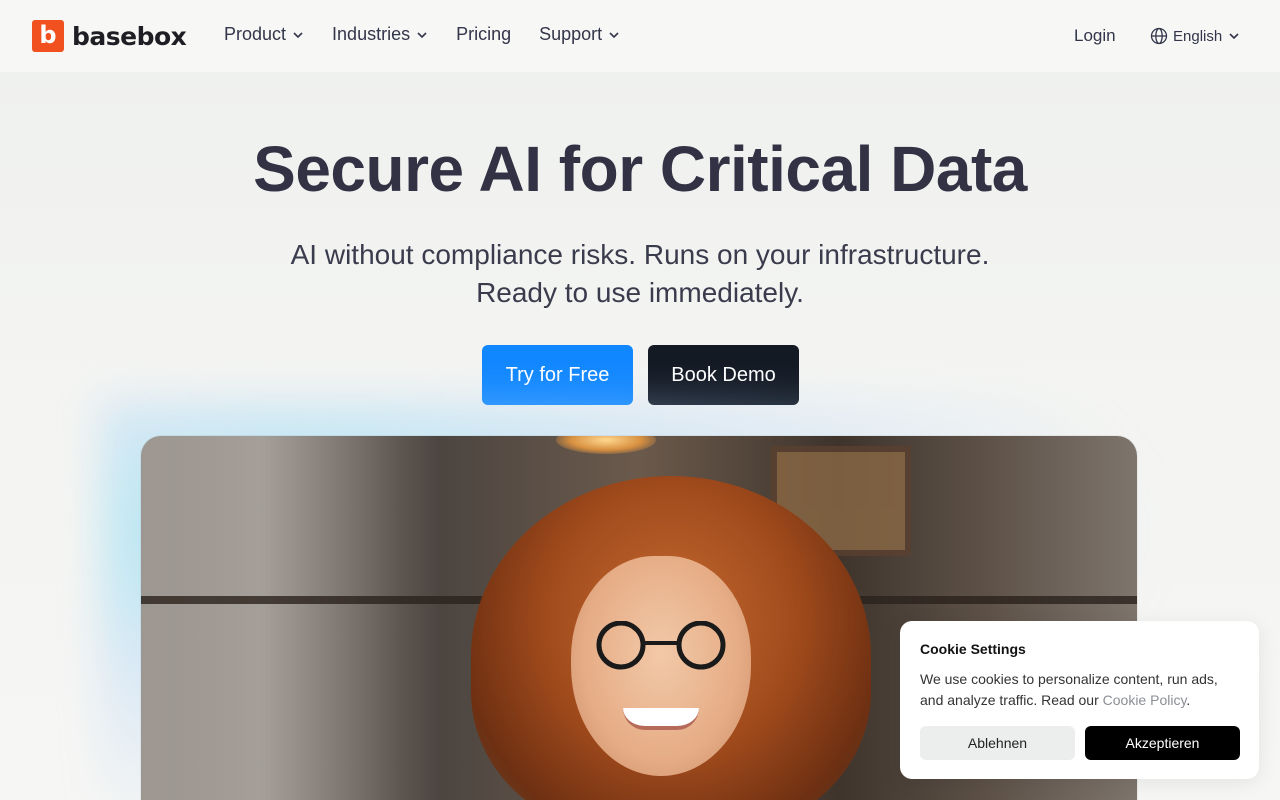  I want to click on accept-cookies-button: Akzeptieren, so click(1162, 743).